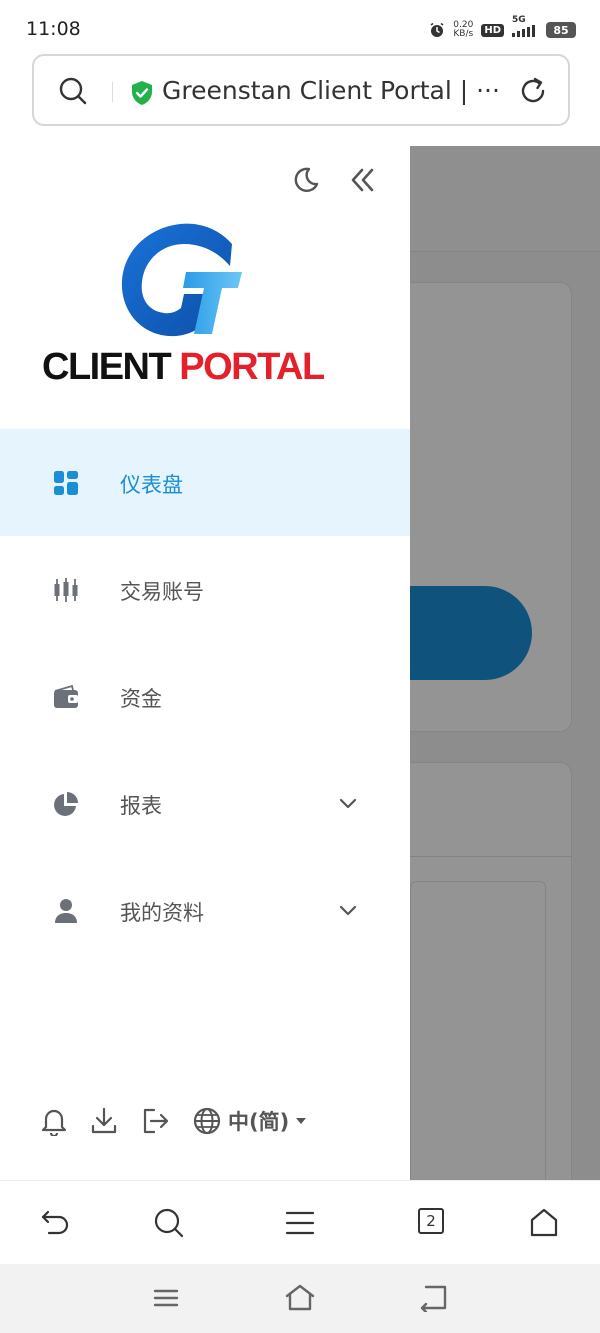  Describe the element at coordinates (561, 30) in the screenshot. I see `battery-icon: 85` at that location.